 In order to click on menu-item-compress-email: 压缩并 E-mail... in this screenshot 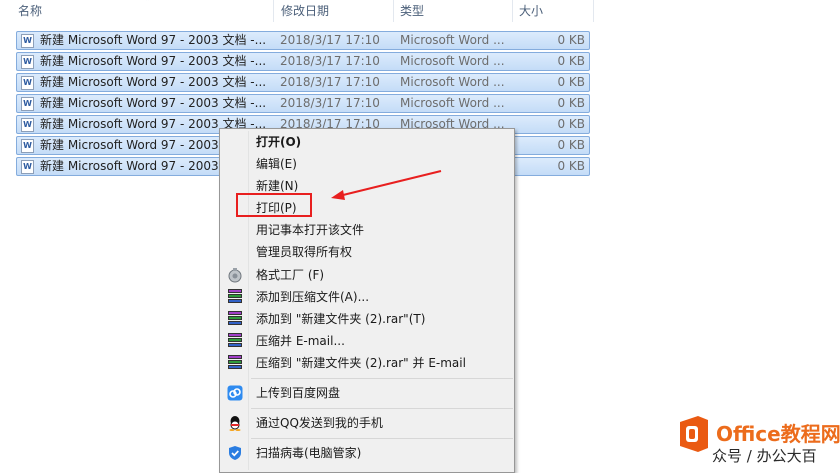, I will do `click(367, 341)`.